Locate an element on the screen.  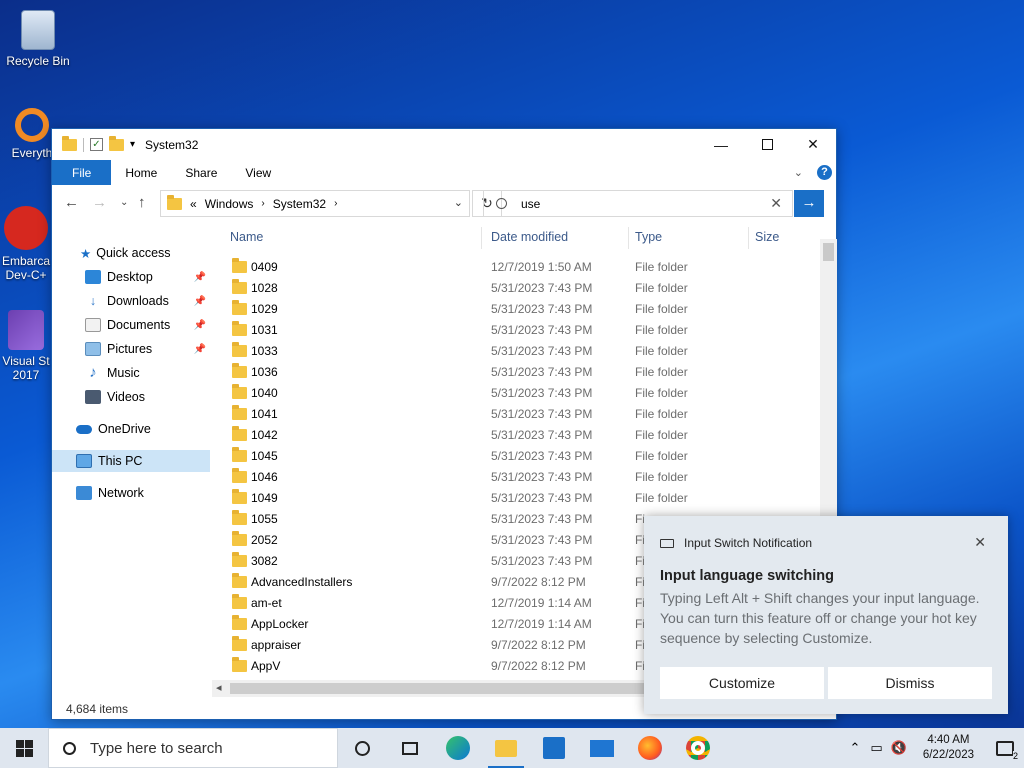
close-notification-icon: ✕ is located at coordinates (980, 542).